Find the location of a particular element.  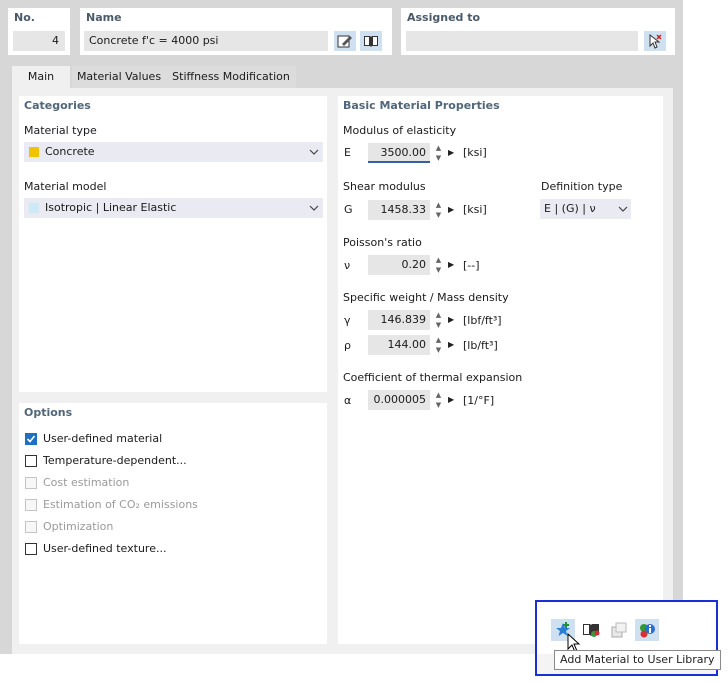

select-objects-button is located at coordinates (655, 41).